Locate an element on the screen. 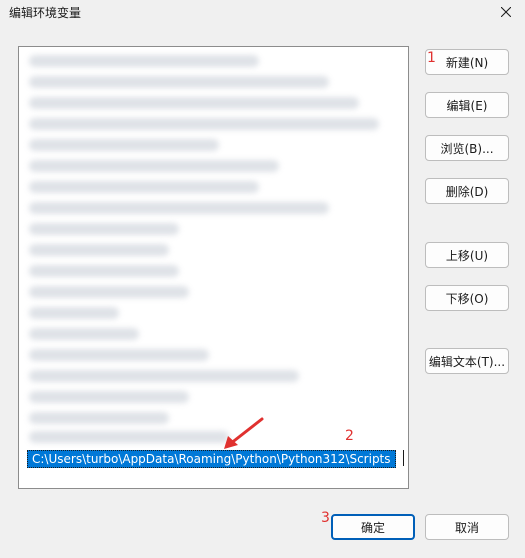  annotation-2: 2 is located at coordinates (349, 436).